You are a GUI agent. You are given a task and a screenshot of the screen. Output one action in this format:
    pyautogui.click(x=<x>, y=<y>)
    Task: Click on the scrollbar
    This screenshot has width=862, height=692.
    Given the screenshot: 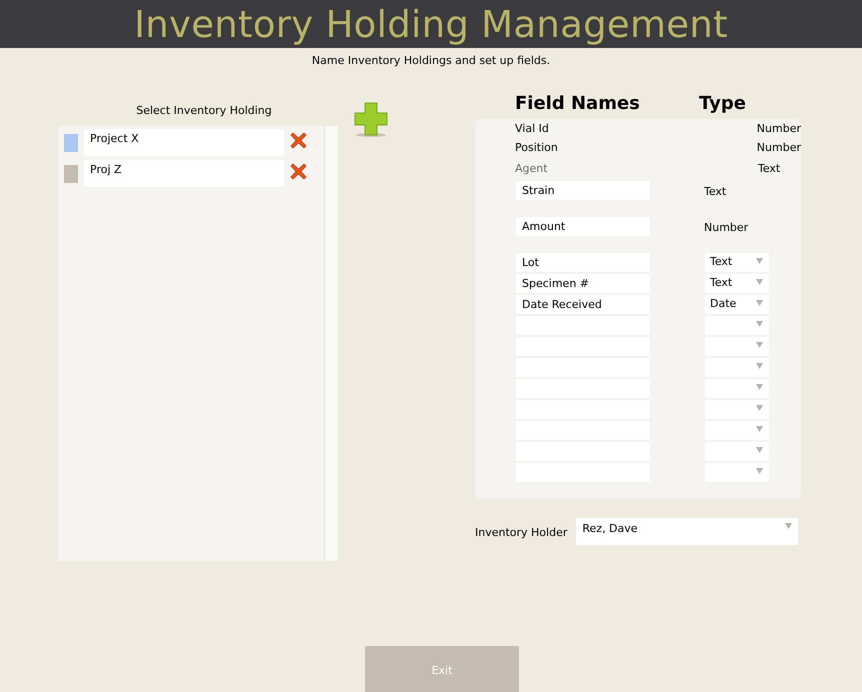 What is the action you would take?
    pyautogui.click(x=331, y=343)
    